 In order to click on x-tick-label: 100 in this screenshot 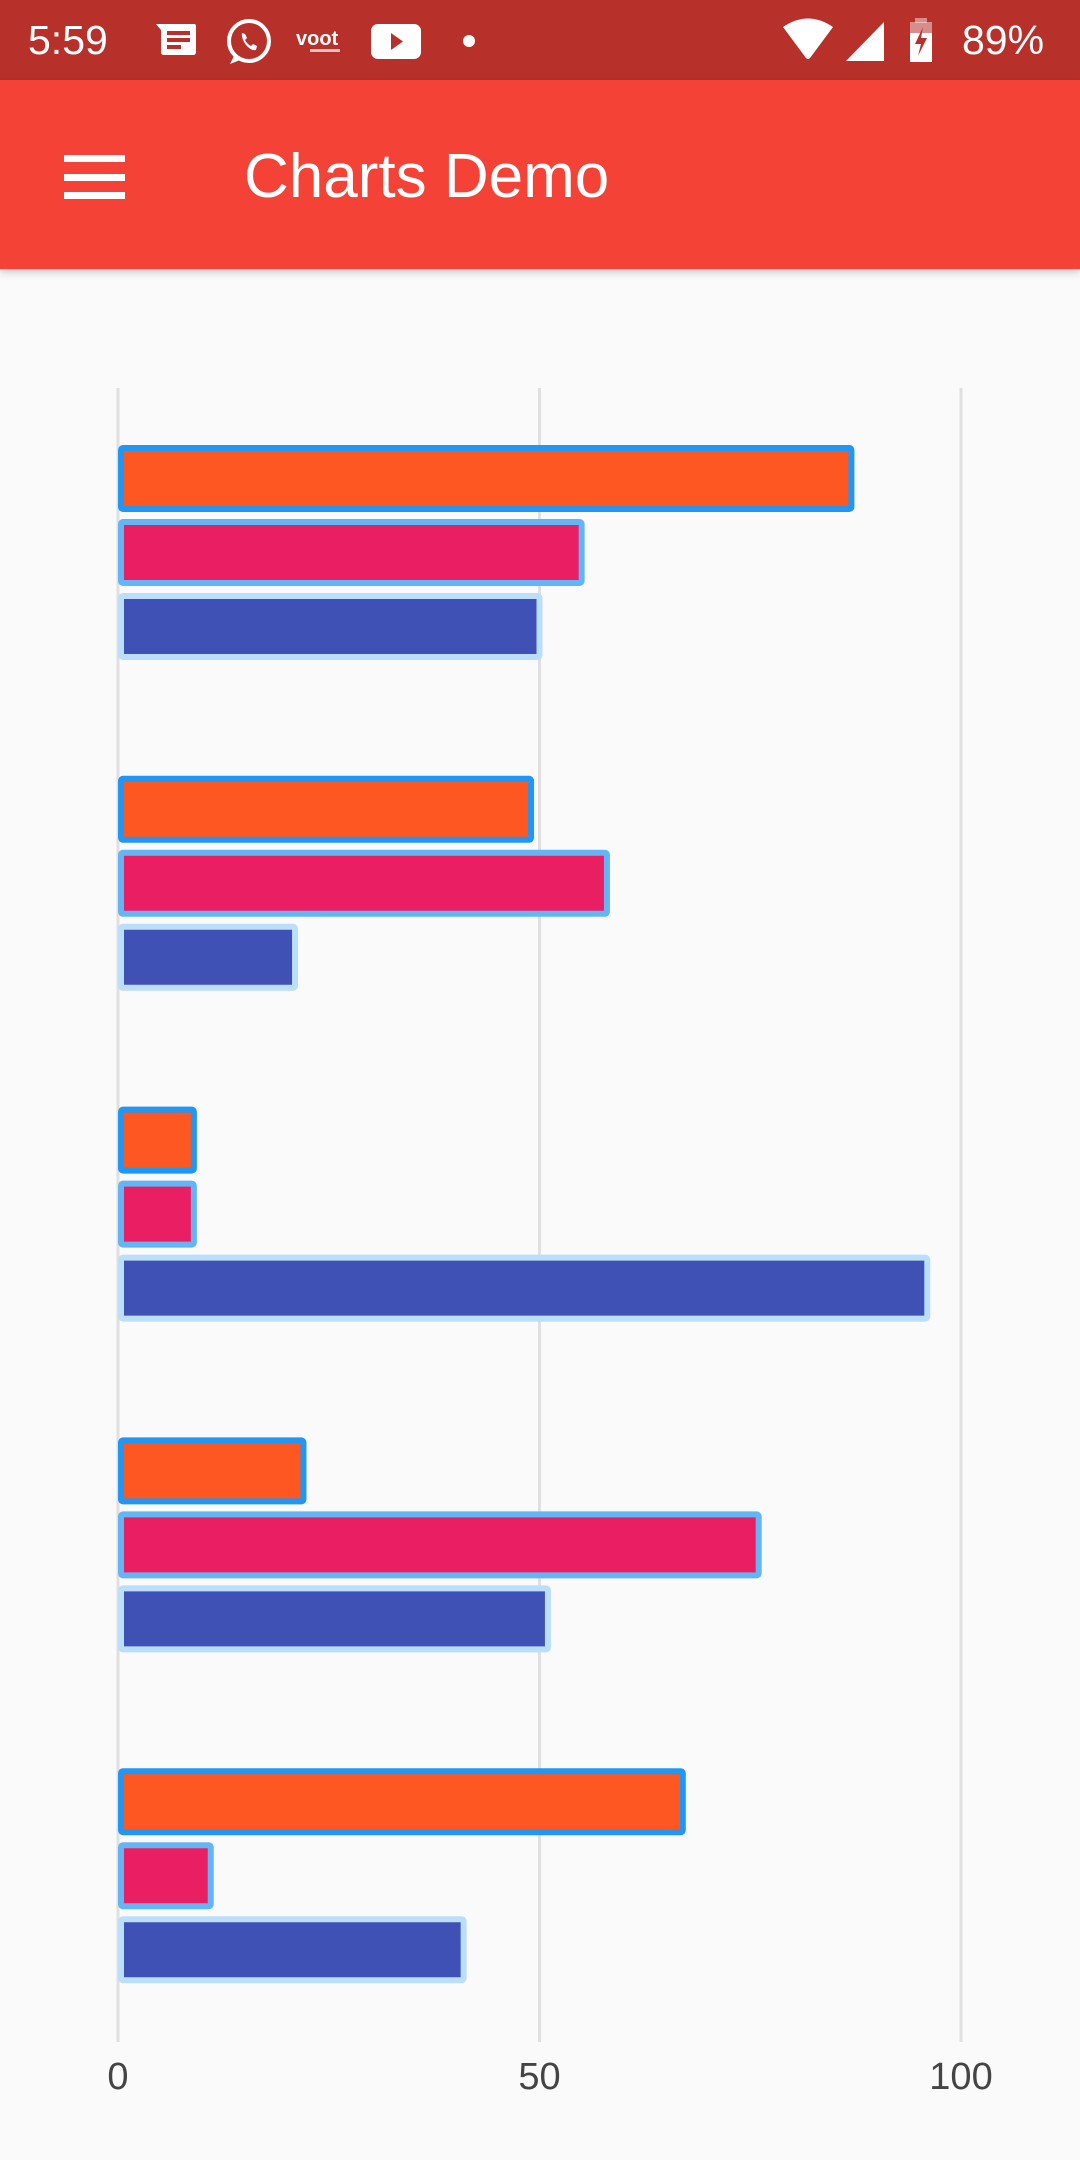, I will do `click(960, 2077)`.